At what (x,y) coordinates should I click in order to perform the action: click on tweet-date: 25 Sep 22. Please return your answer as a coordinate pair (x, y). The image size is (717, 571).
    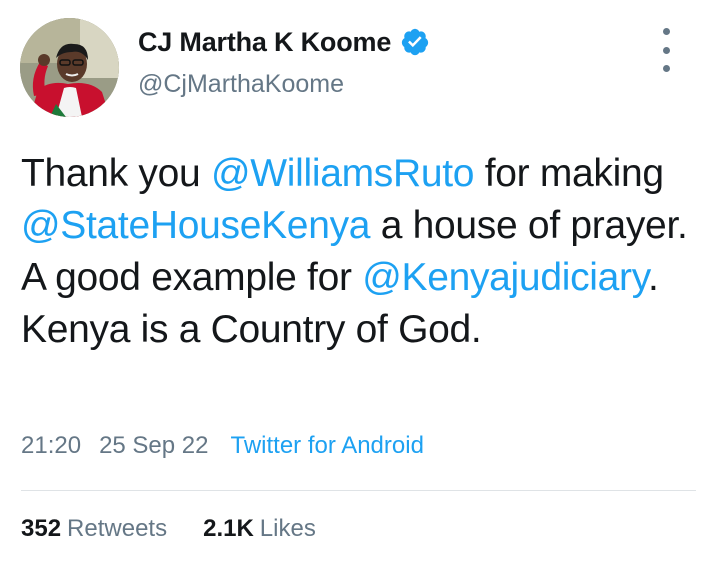
    Looking at the image, I should click on (154, 445).